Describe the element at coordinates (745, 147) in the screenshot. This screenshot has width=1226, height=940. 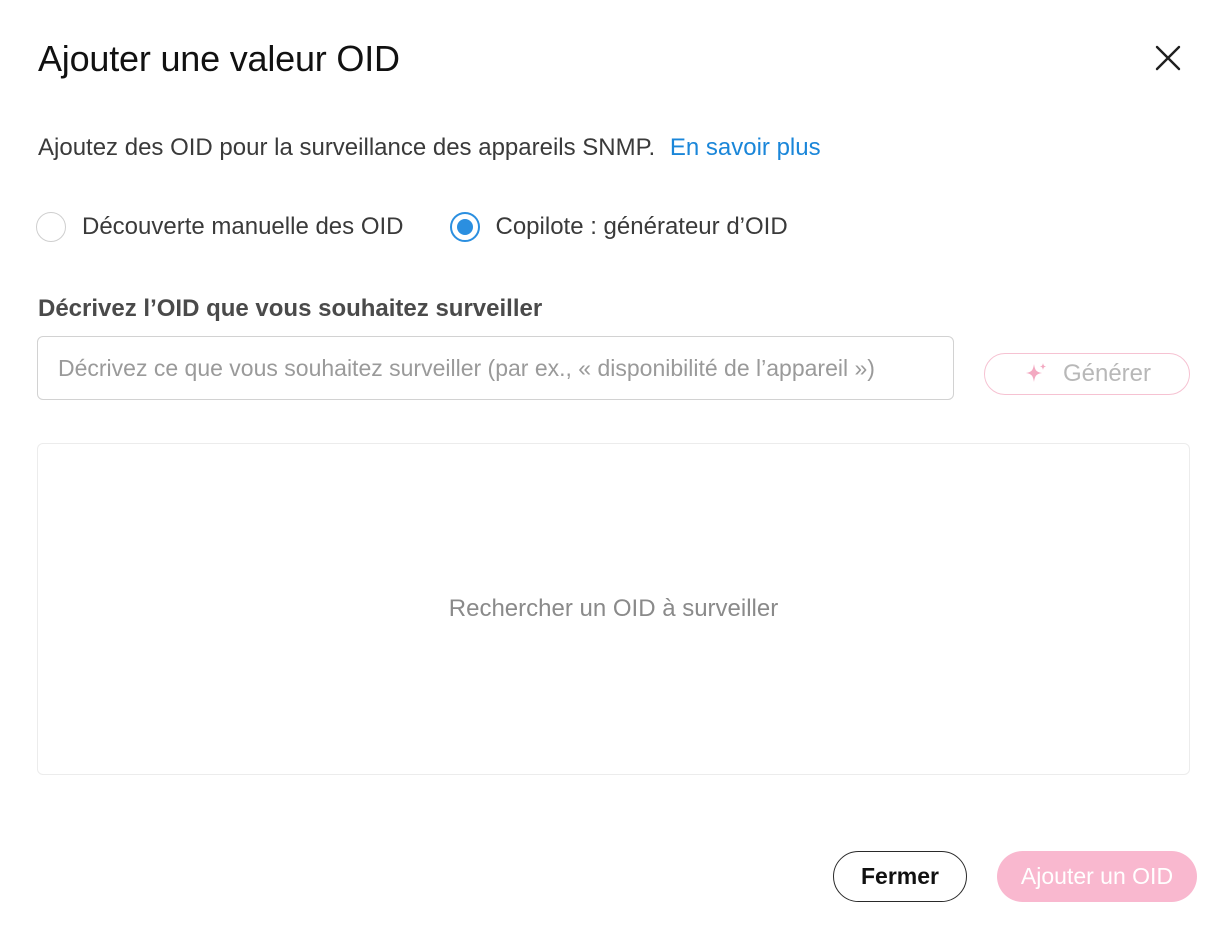
I see `learn-more-link: En savoir plus` at that location.